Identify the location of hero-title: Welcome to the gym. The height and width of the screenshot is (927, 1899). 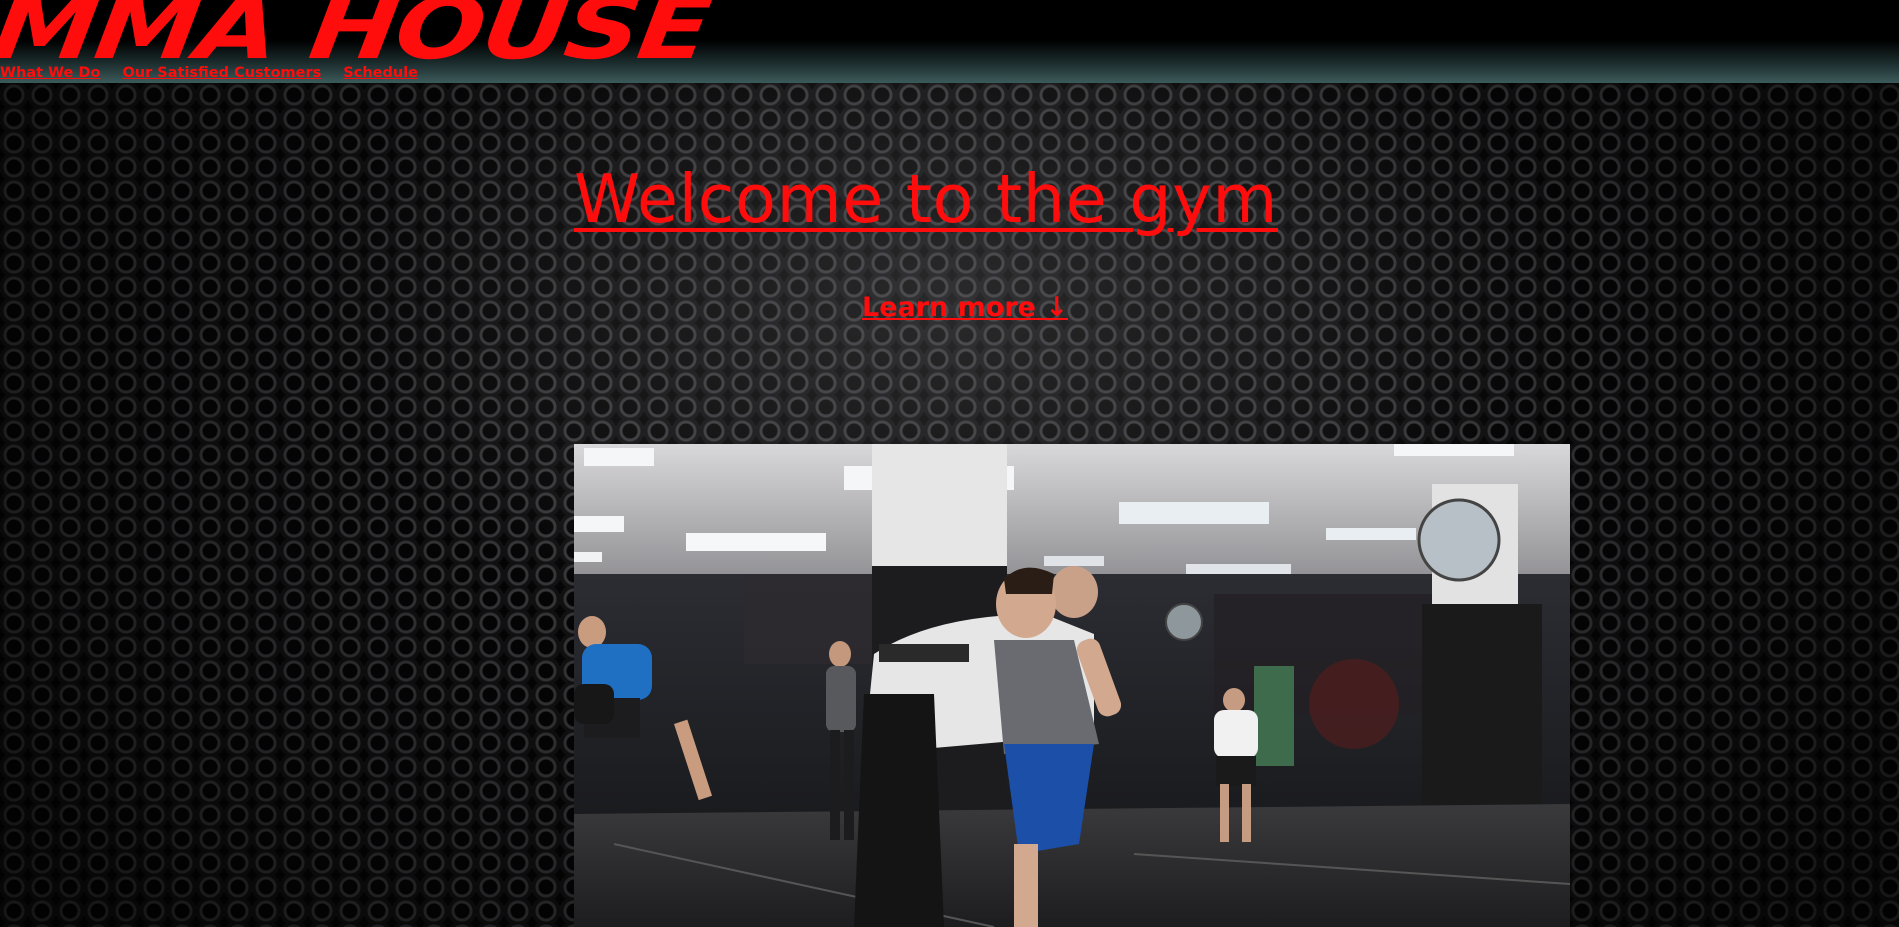
(926, 199).